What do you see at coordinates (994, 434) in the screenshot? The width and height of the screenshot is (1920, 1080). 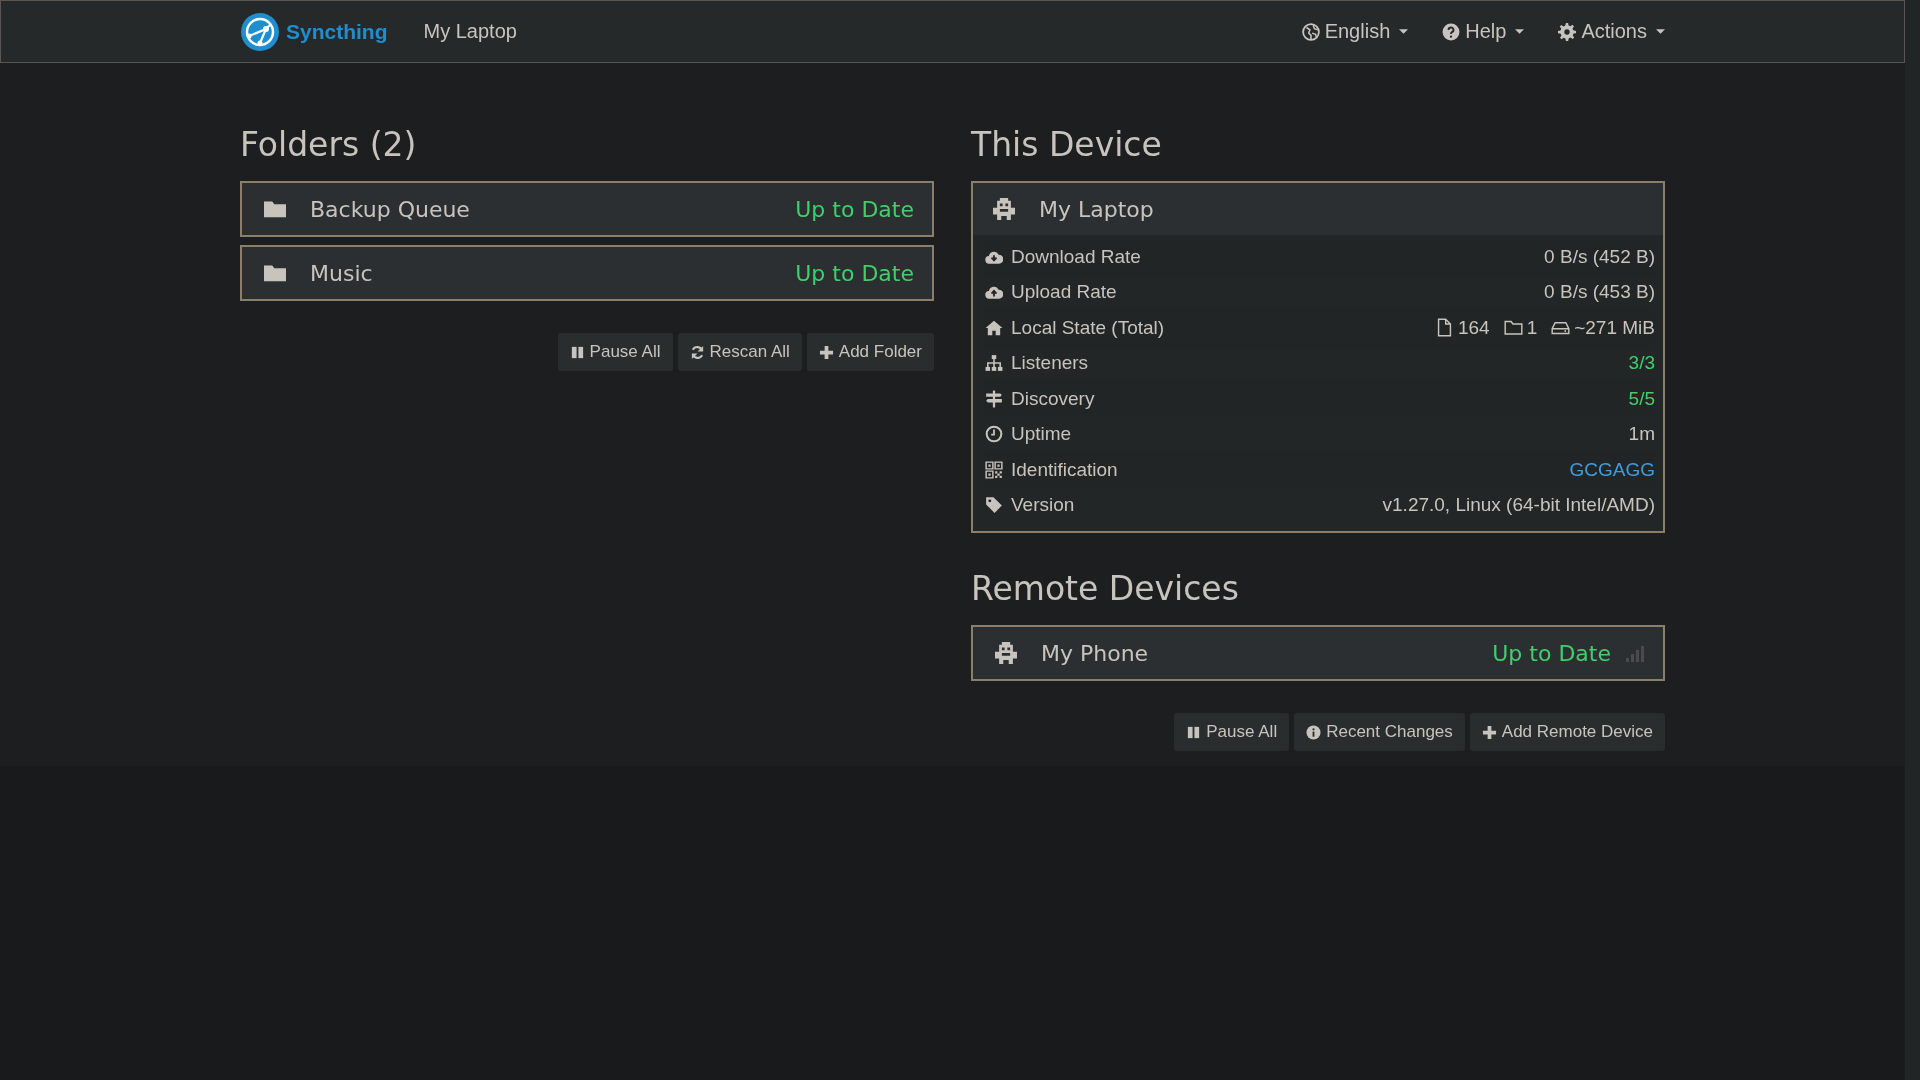 I see `clock-icon` at bounding box center [994, 434].